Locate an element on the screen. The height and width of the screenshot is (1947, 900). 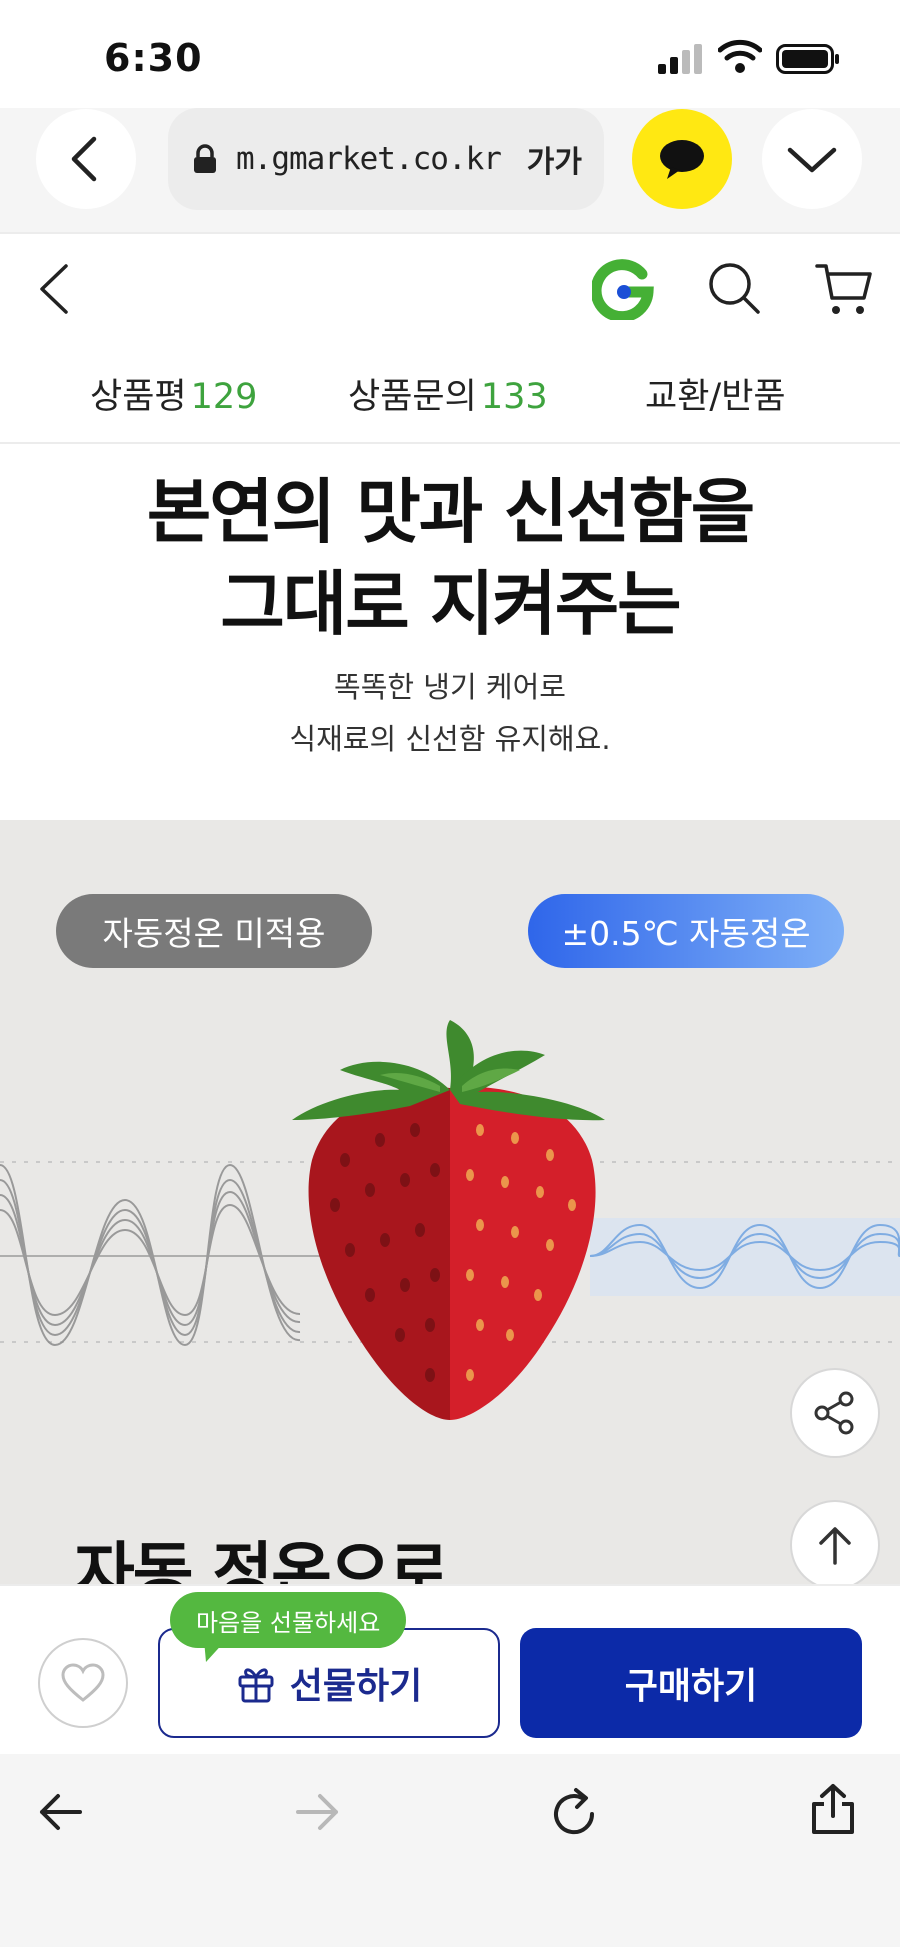
purchase-bar: 선물하기 구매하기 마음을 선물하세요 is located at coordinates (450, 1669).